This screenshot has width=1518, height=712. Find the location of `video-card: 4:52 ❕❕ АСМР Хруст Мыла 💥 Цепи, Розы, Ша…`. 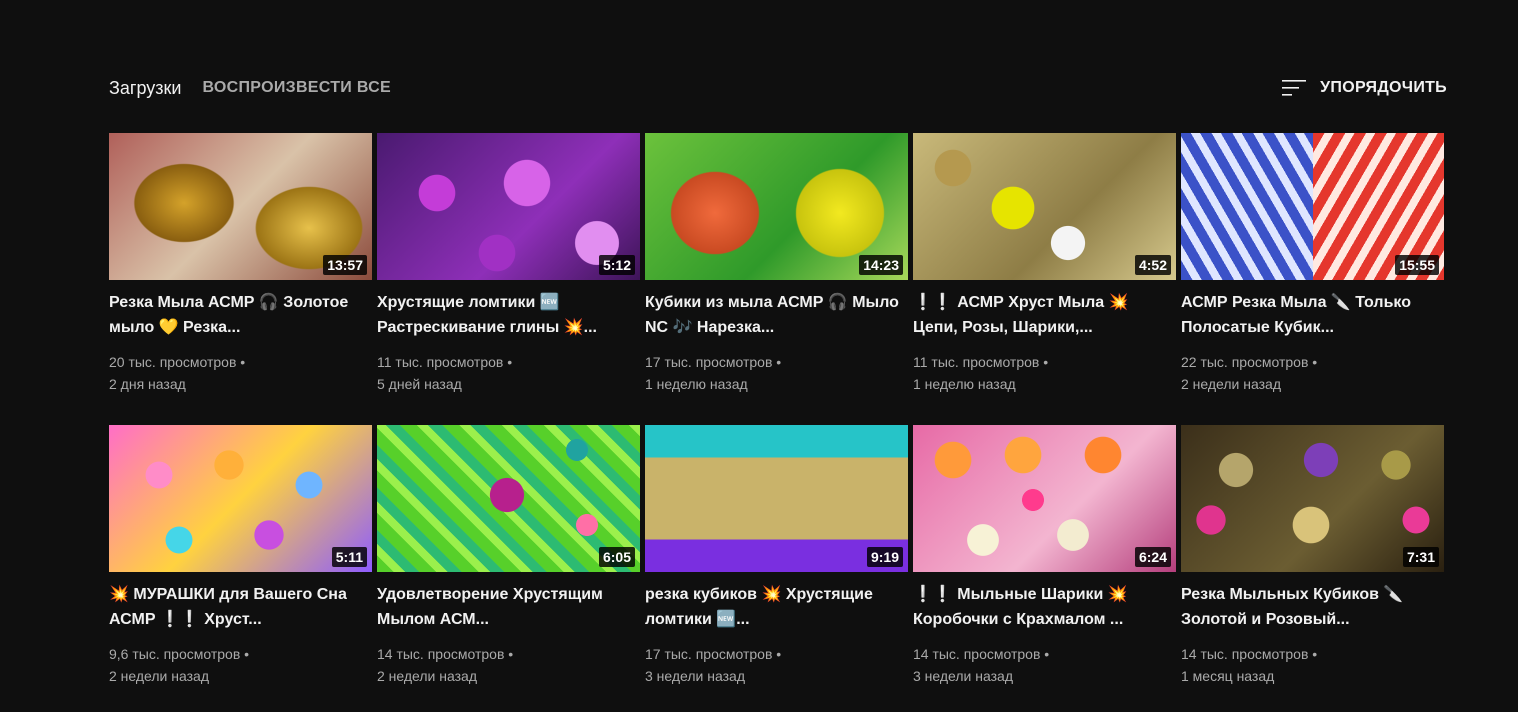

video-card: 4:52 ❕❕ АСМР Хруст Мыла 💥 Цепи, Розы, Ша… is located at coordinates (1044, 269).